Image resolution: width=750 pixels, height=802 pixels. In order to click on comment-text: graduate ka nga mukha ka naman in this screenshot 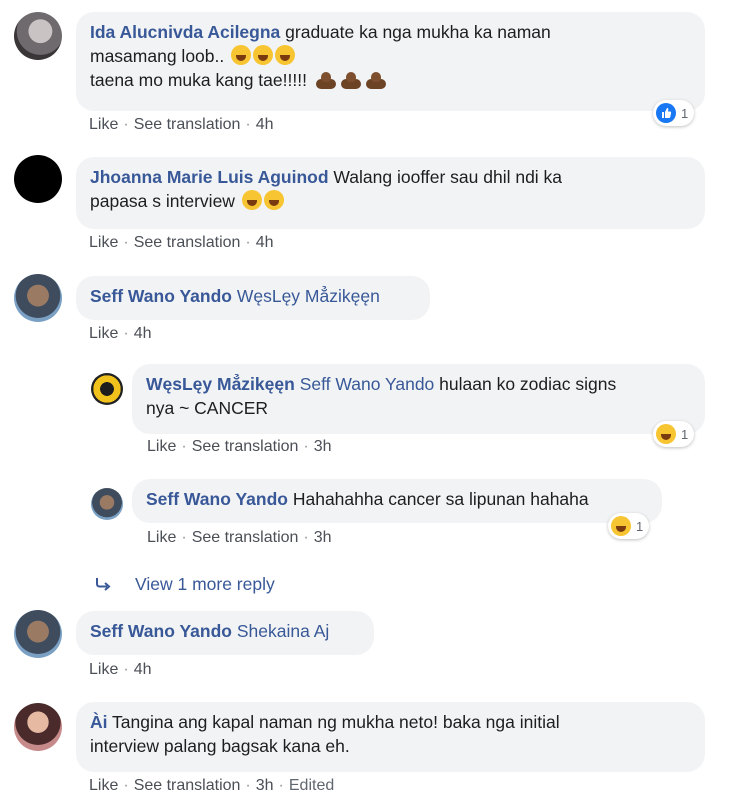, I will do `click(418, 32)`.